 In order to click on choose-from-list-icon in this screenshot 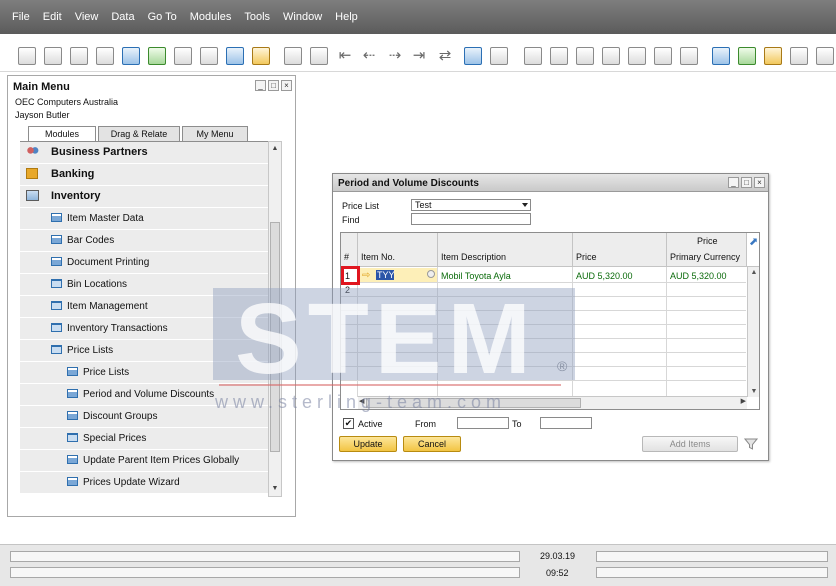, I will do `click(431, 274)`.